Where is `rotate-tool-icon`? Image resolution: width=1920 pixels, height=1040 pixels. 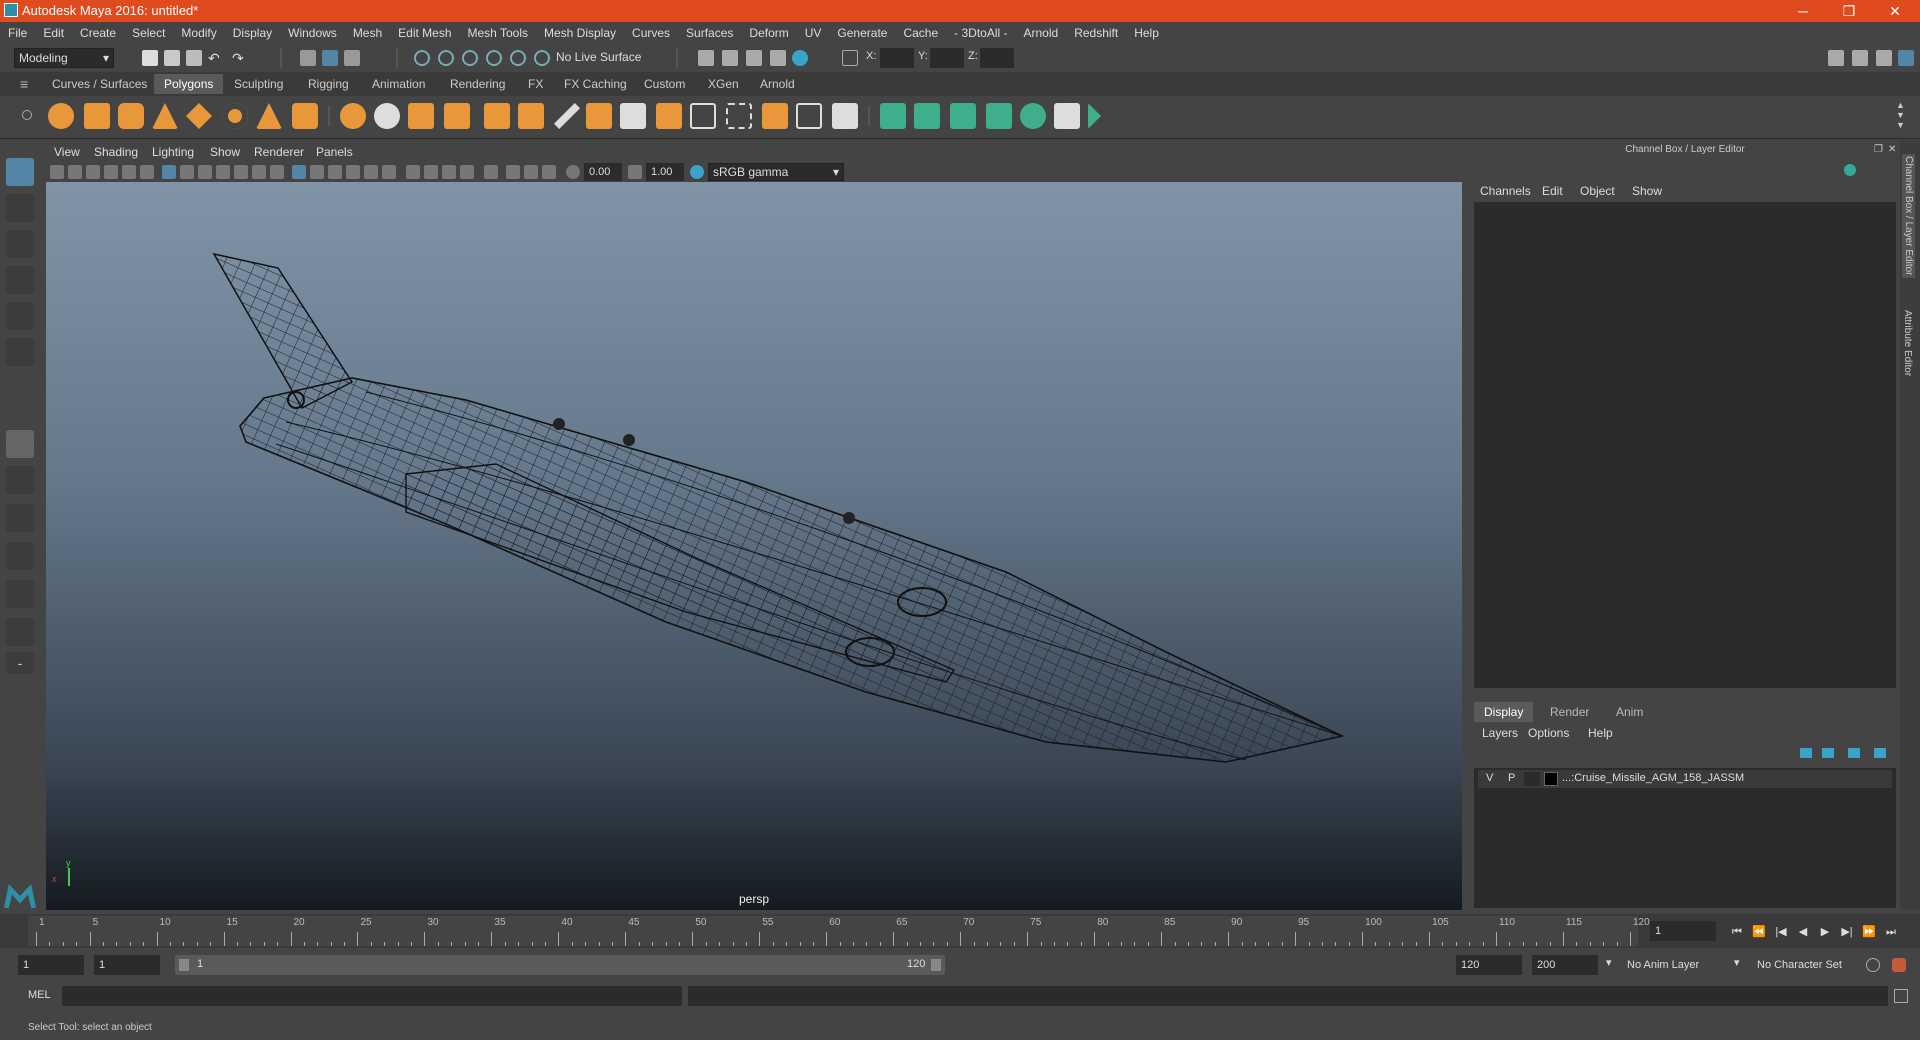 rotate-tool-icon is located at coordinates (20, 316).